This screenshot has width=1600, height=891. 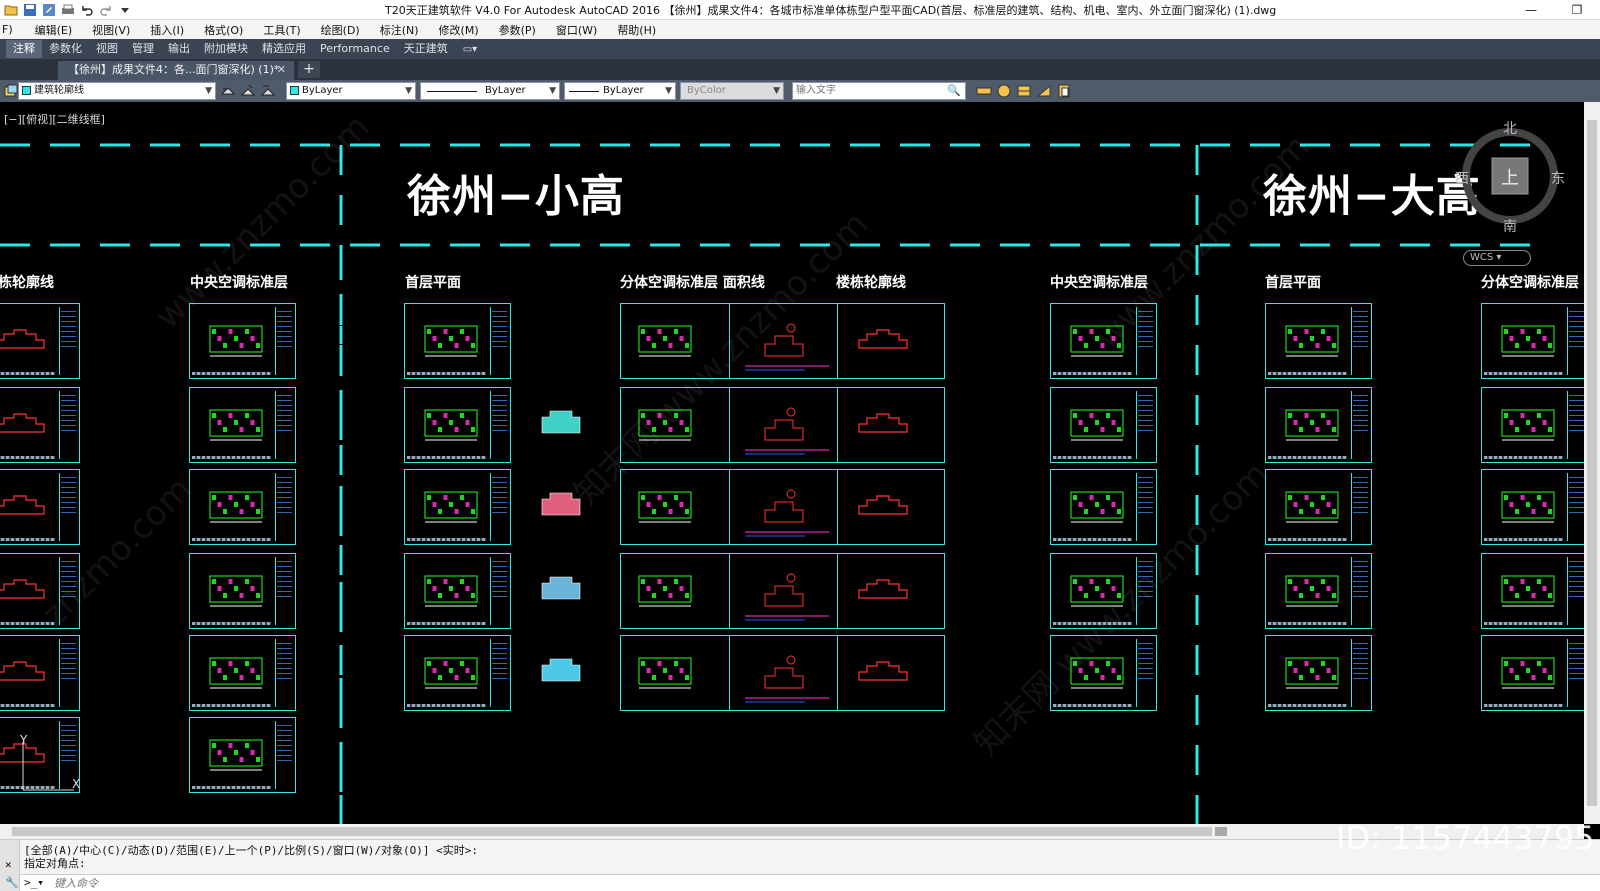 I want to click on tab-performance: Performance, so click(x=355, y=49).